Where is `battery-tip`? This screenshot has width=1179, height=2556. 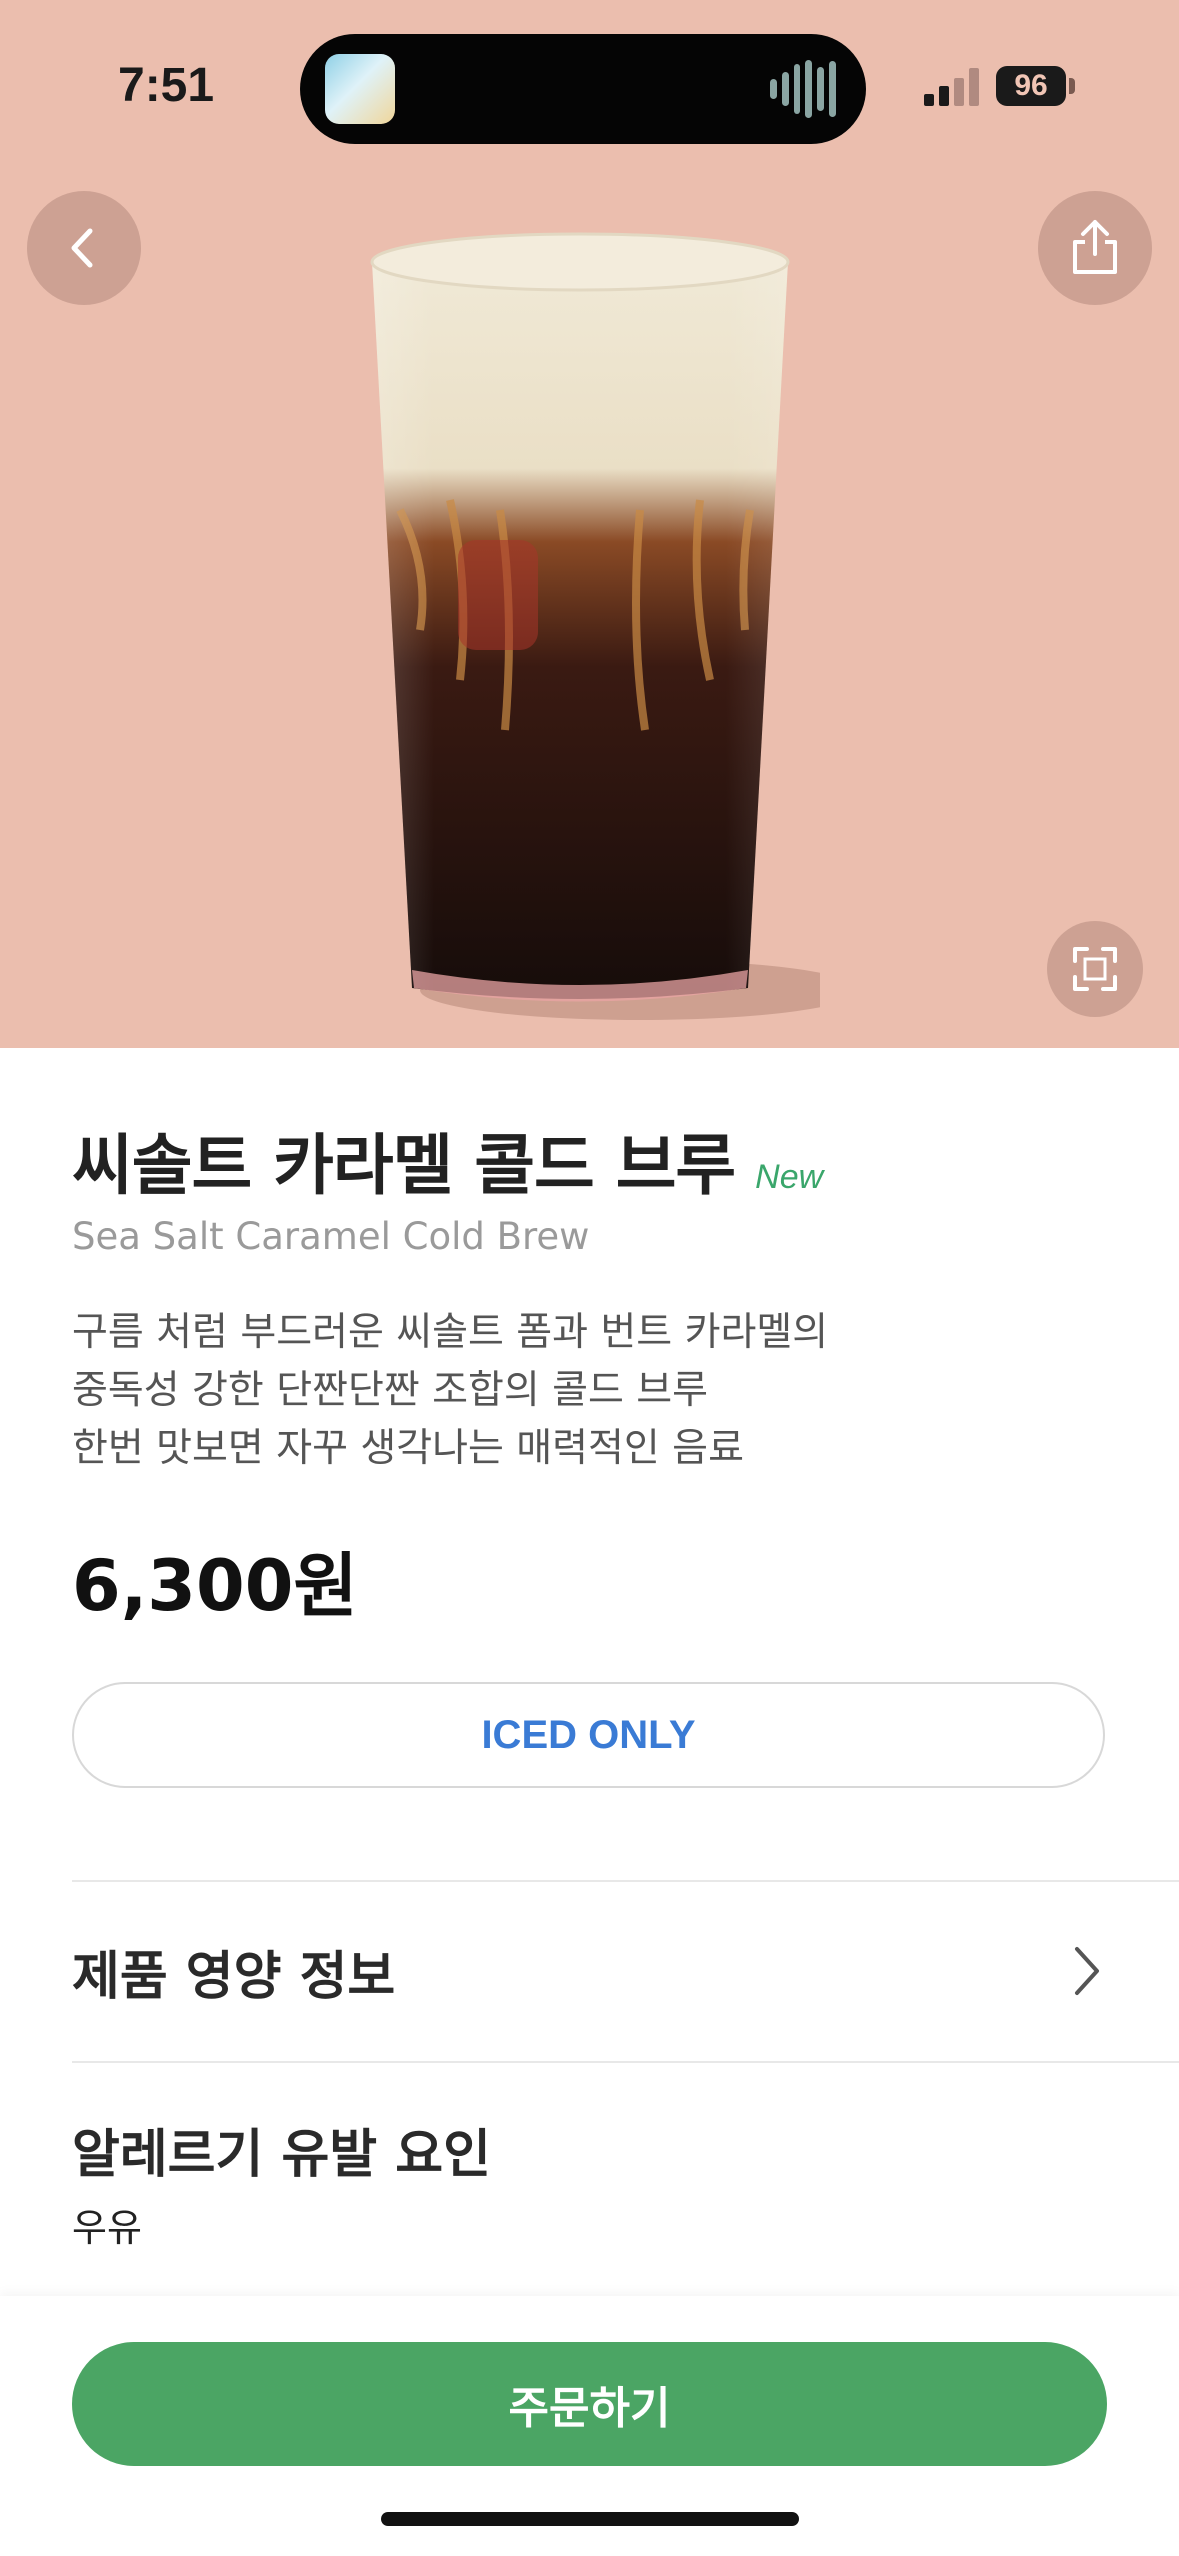
battery-tip is located at coordinates (1072, 86).